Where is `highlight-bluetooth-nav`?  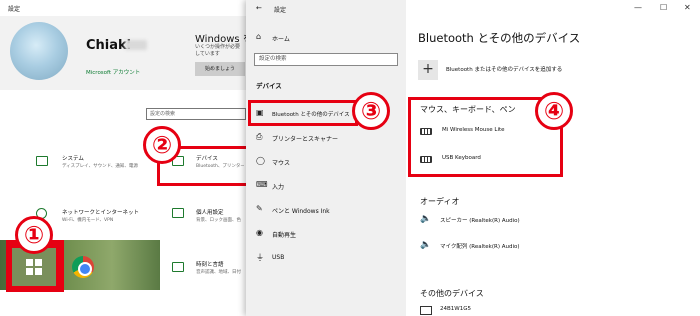 highlight-bluetooth-nav is located at coordinates (303, 113).